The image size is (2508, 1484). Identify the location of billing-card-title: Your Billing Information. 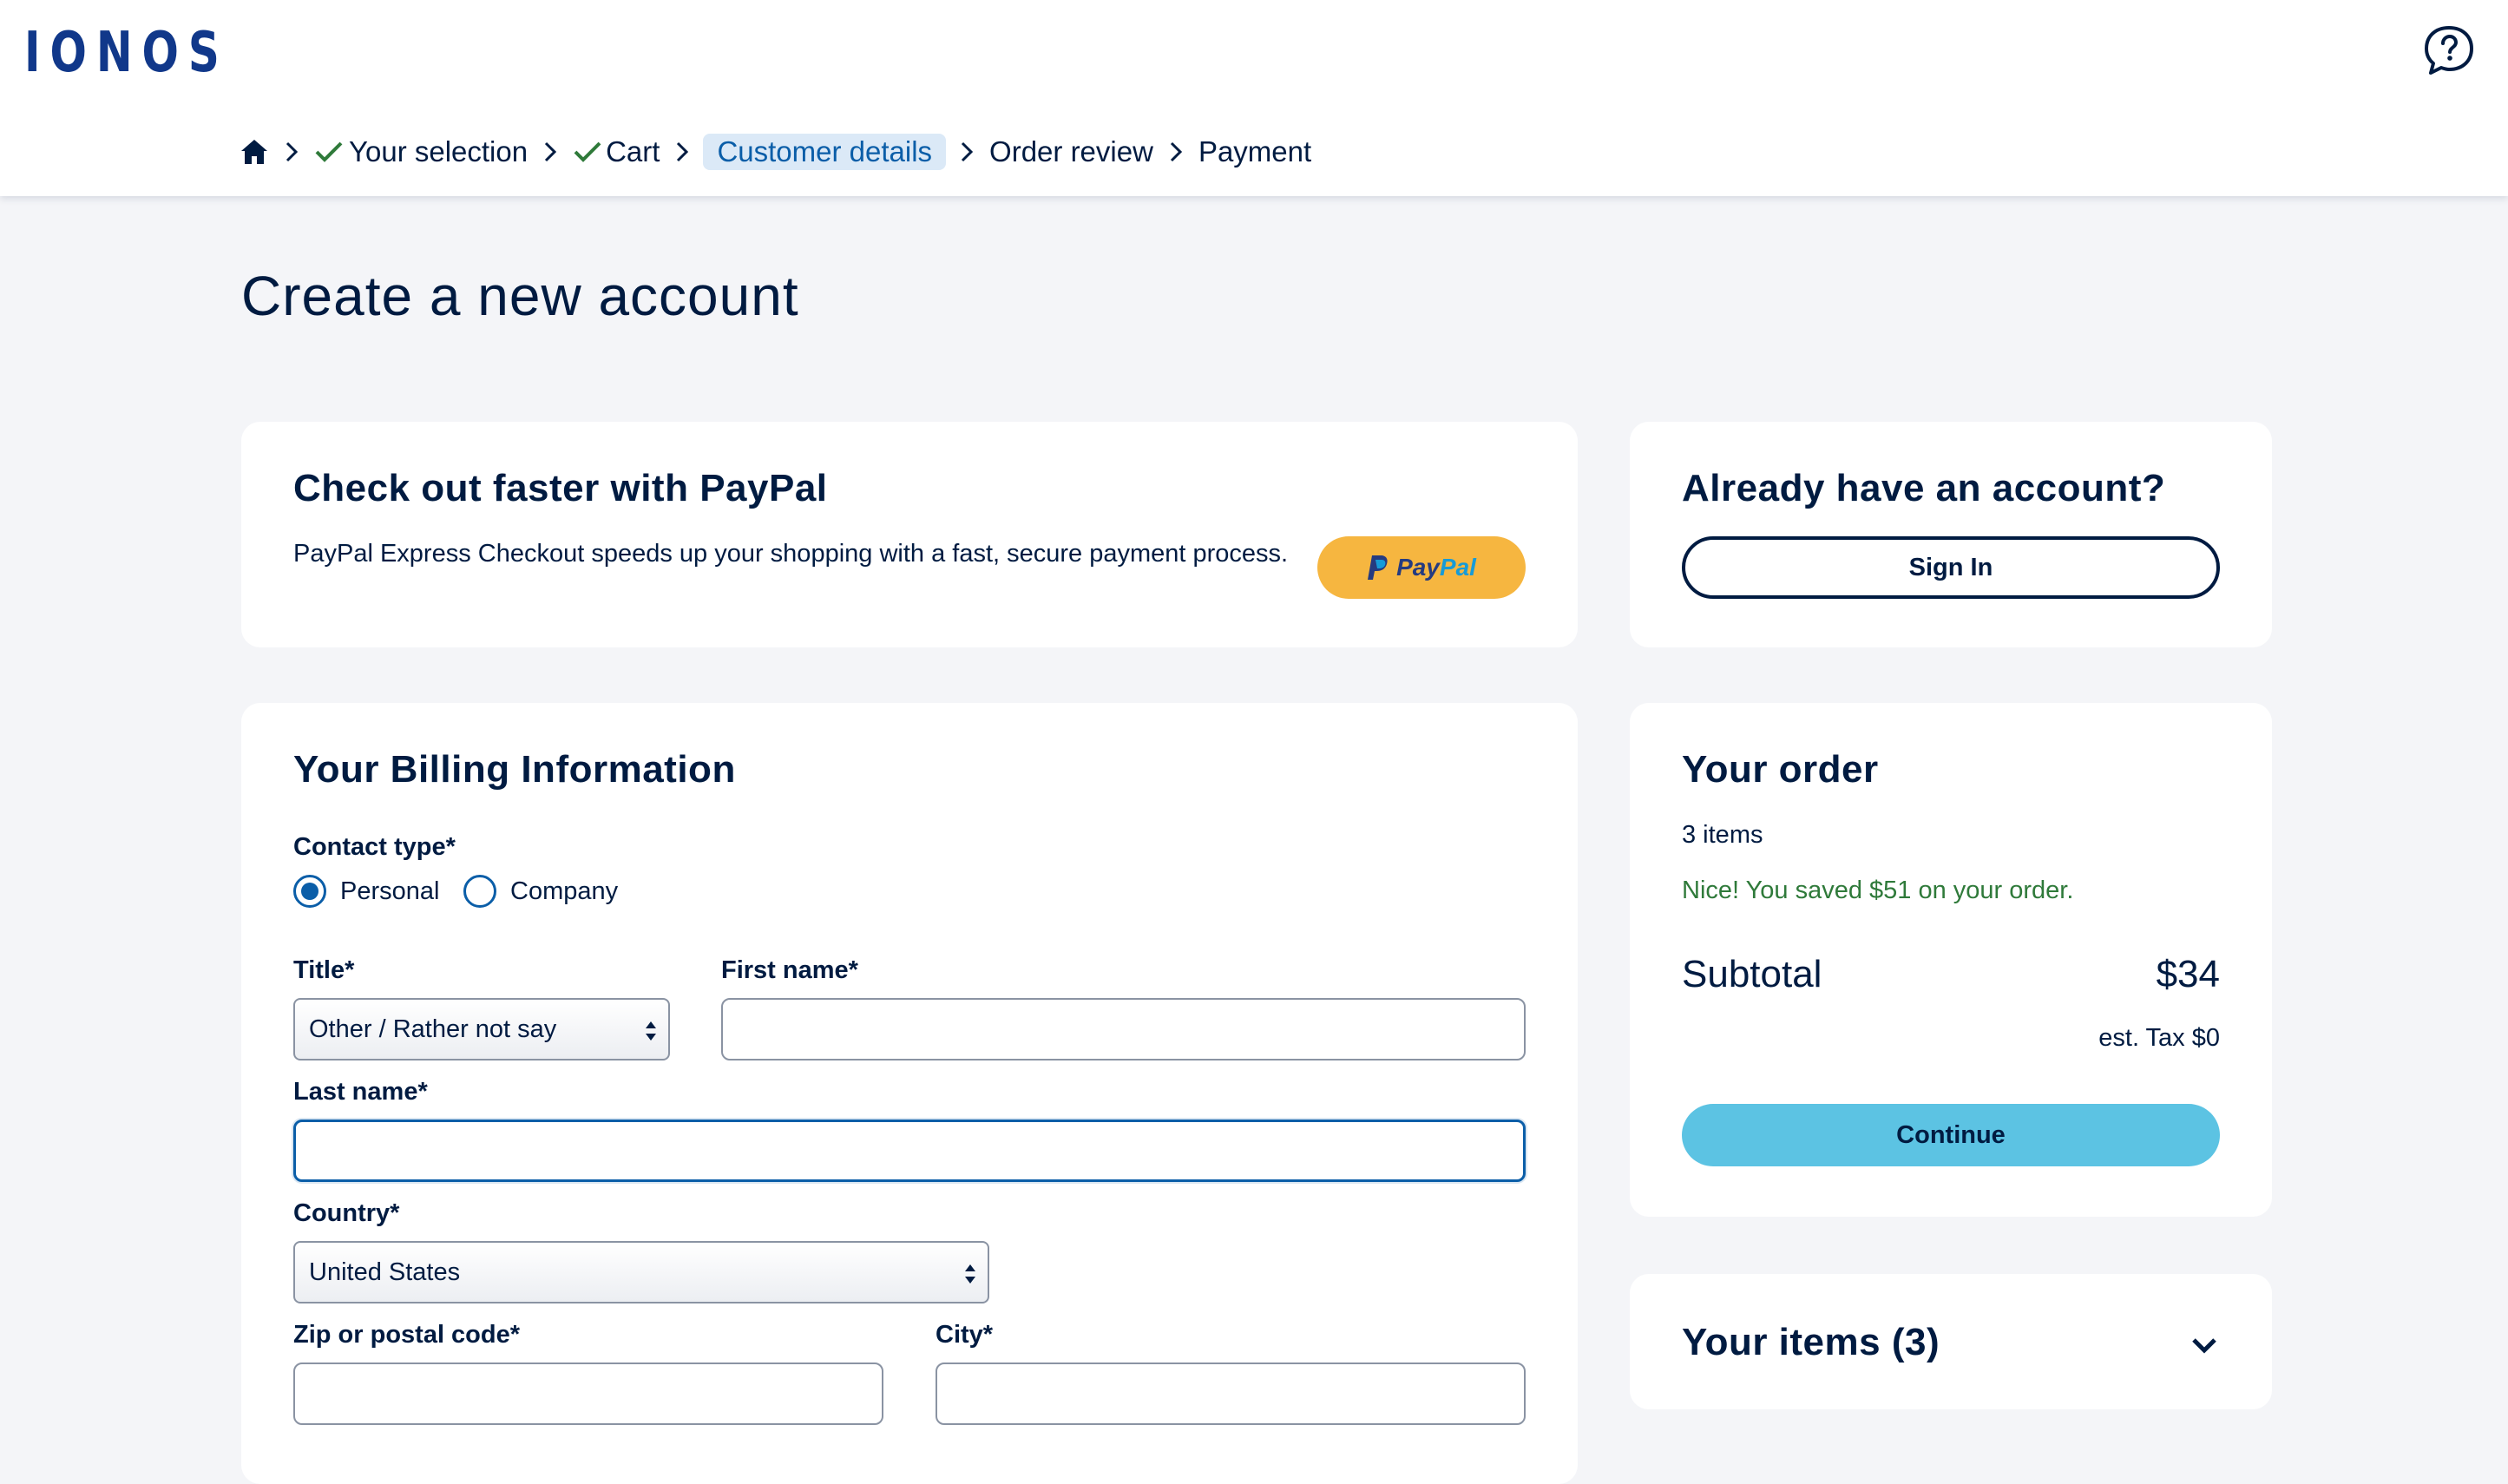
(514, 770).